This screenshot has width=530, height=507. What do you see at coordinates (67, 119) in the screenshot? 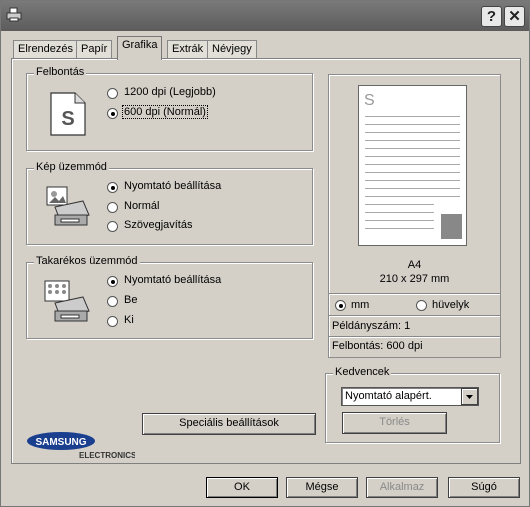
I see `svg-text: S` at bounding box center [67, 119].